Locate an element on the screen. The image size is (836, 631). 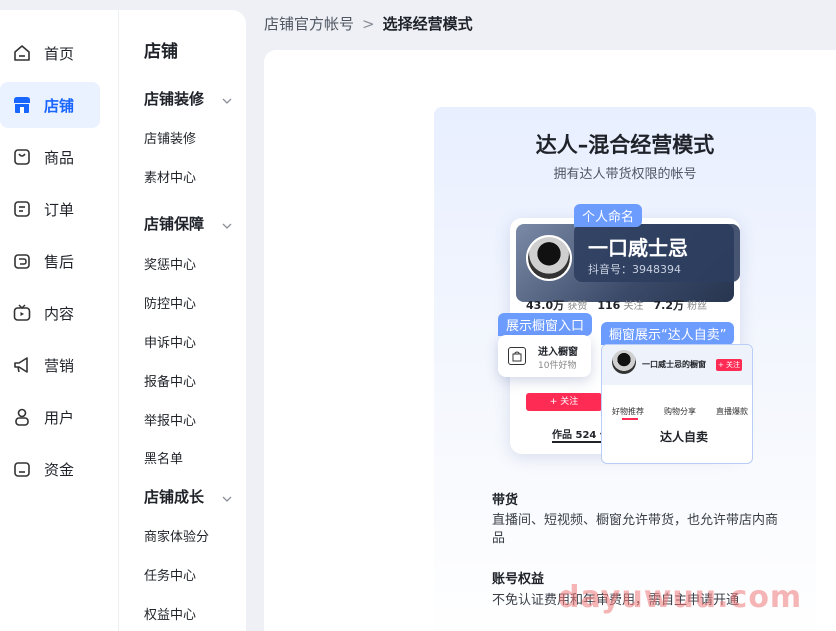
sidebar-group-label: 店铺成长 is located at coordinates (174, 497).